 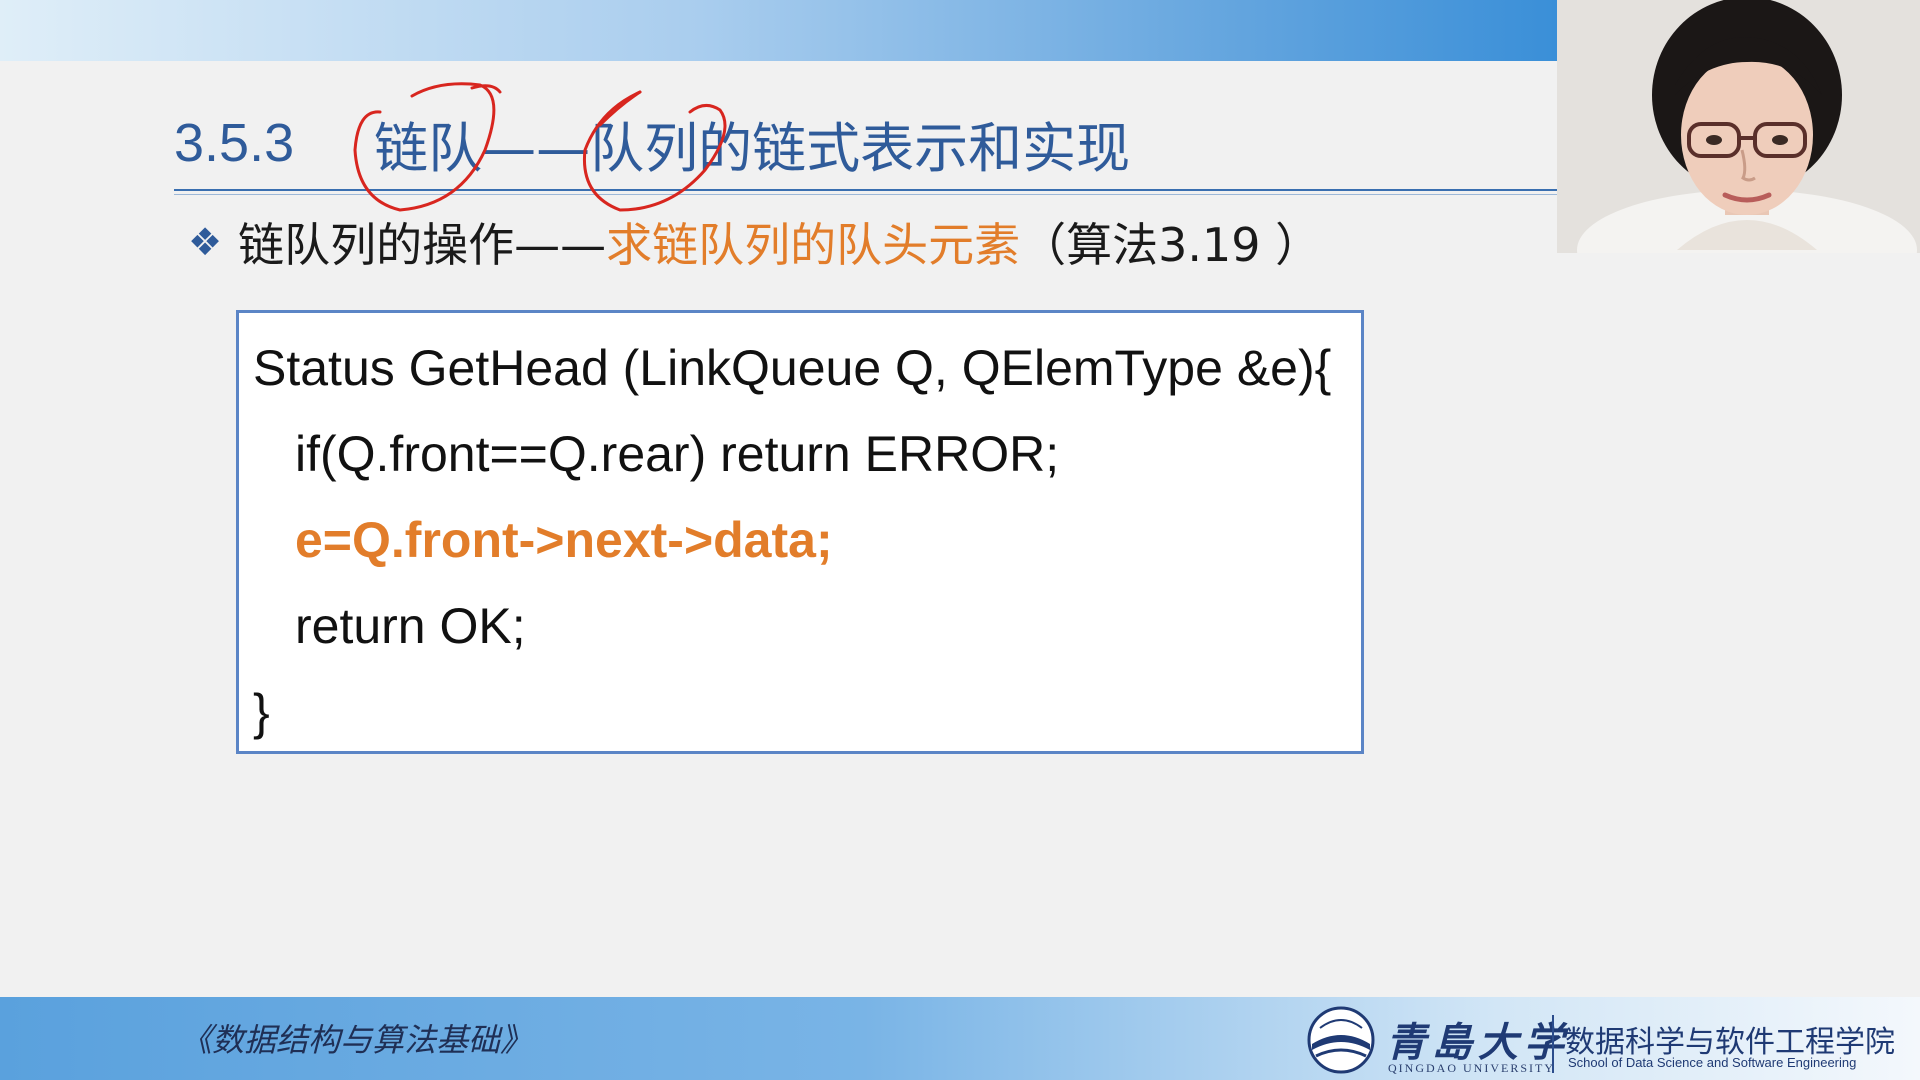 What do you see at coordinates (422, 245) in the screenshot?
I see `bullet-prefix: 链队列的操作——` at bounding box center [422, 245].